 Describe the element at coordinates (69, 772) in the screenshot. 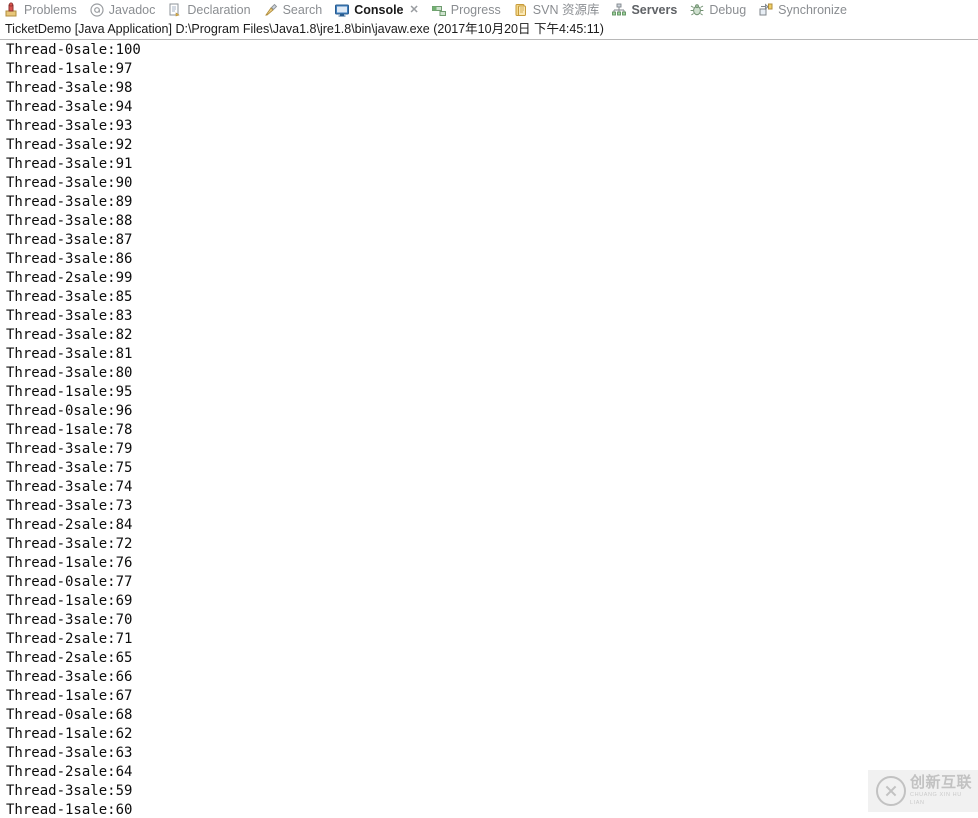

I see `console-line: Thread-2sale:64` at that location.